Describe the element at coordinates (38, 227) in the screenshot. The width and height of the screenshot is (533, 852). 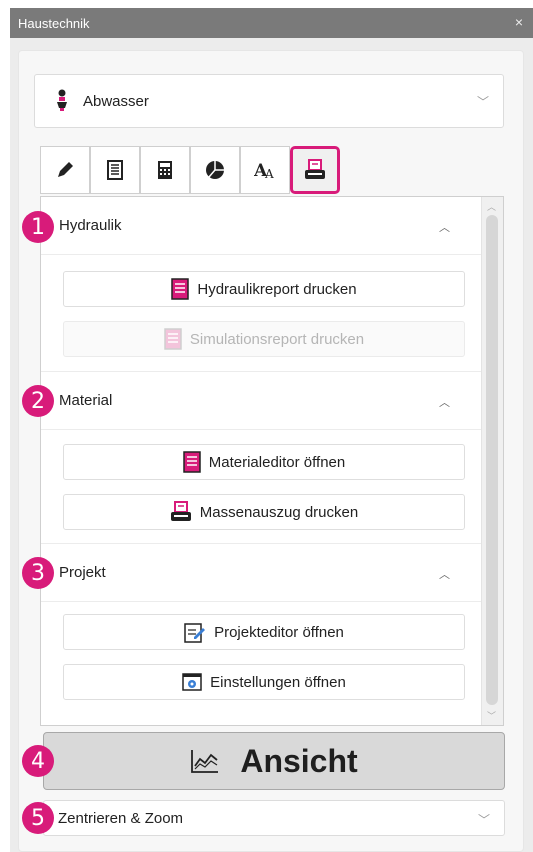
I see `marker-1: 1` at that location.